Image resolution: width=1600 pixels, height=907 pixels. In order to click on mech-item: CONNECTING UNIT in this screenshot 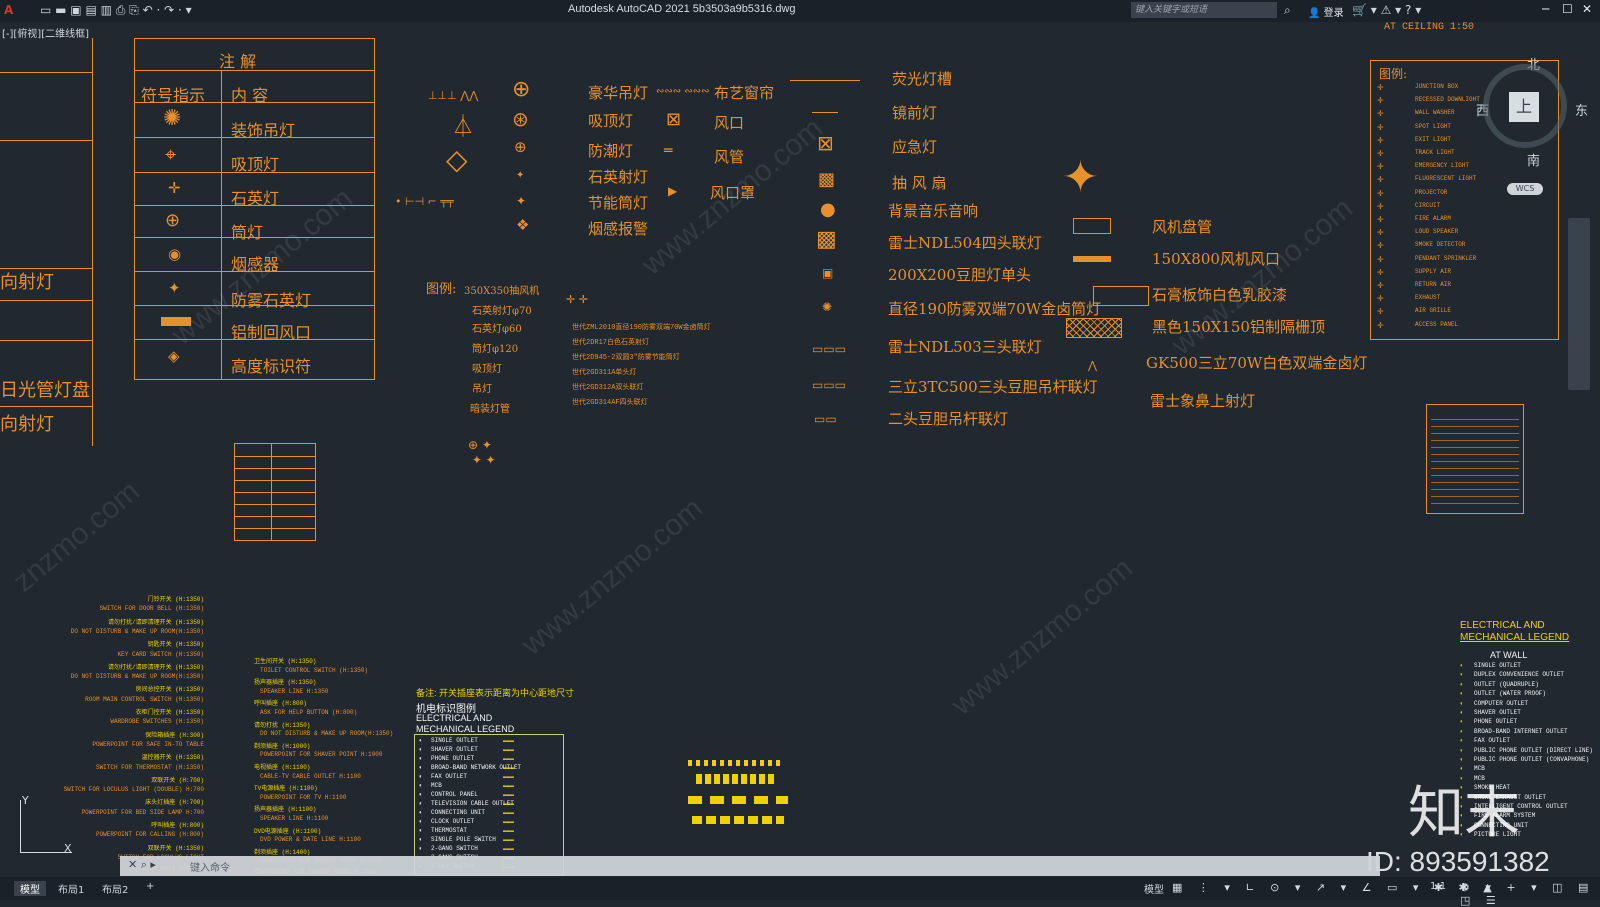, I will do `click(458, 812)`.